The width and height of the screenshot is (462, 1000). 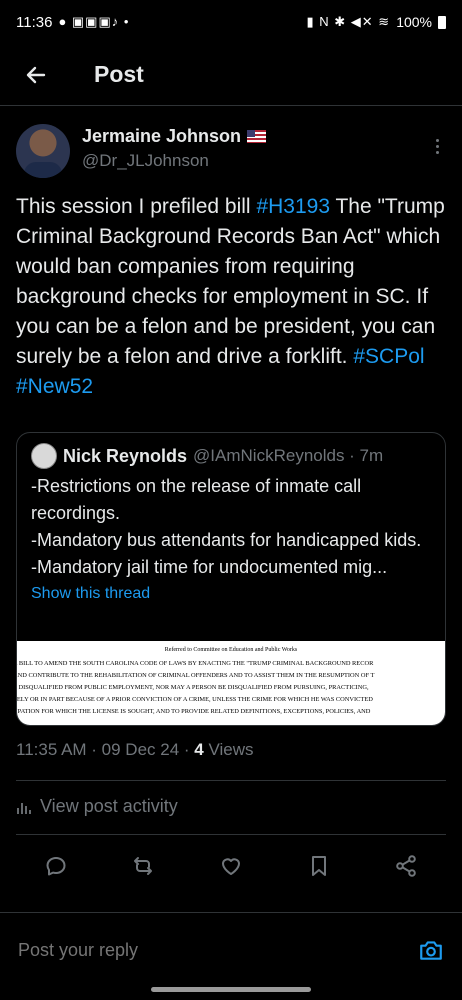 I want to click on heart-icon, so click(x=230, y=866).